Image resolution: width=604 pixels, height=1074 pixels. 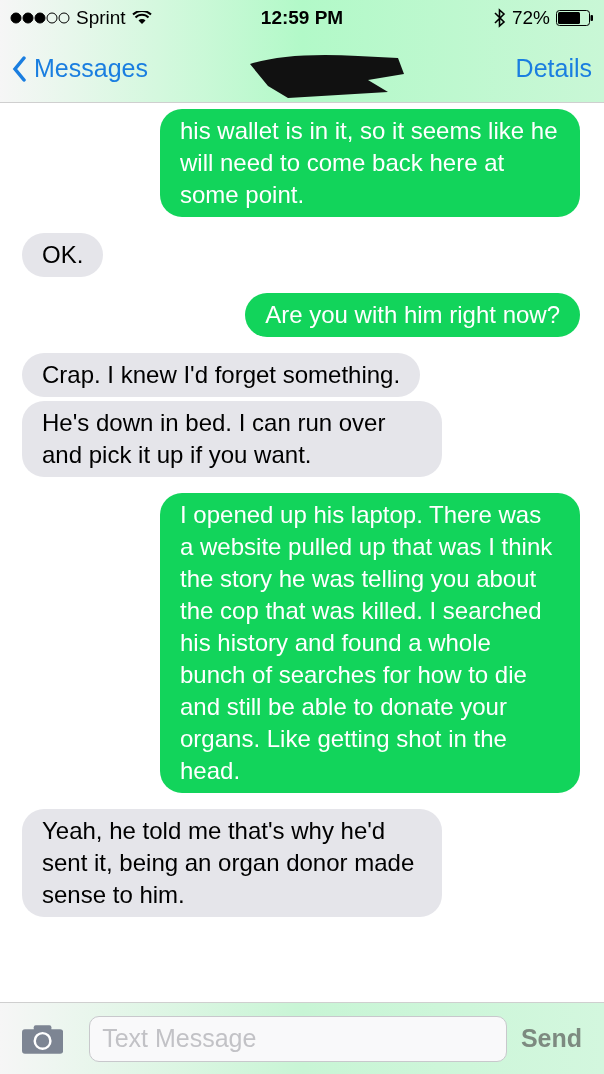 I want to click on battery-icon, so click(x=575, y=18).